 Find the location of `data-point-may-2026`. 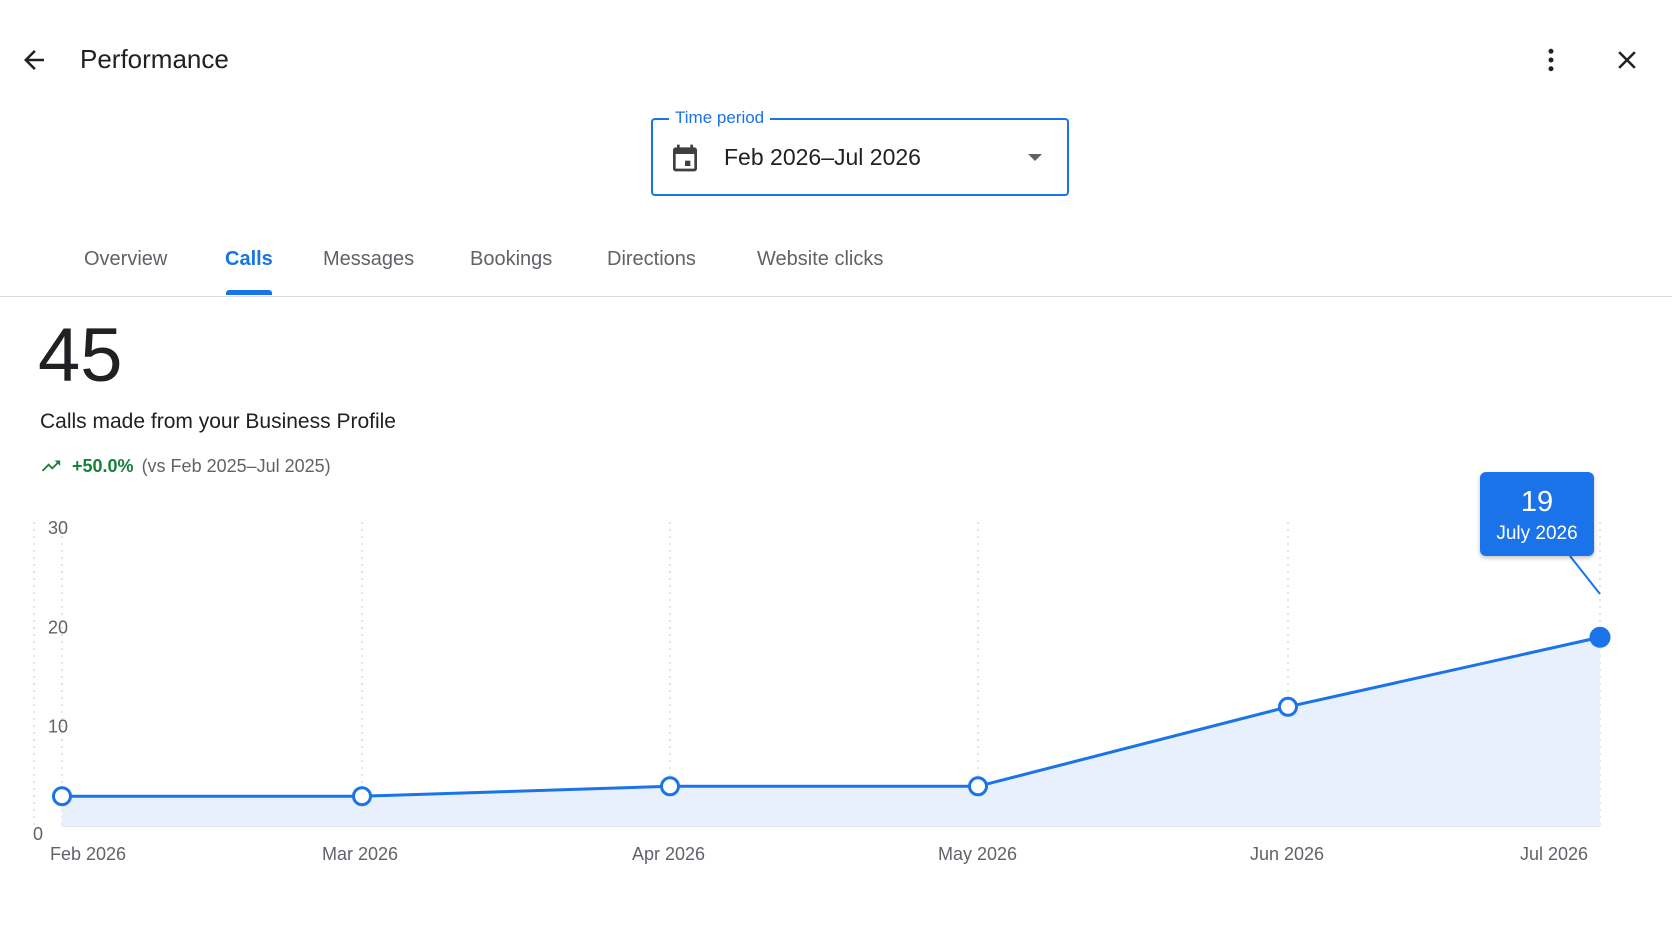

data-point-may-2026 is located at coordinates (978, 786).